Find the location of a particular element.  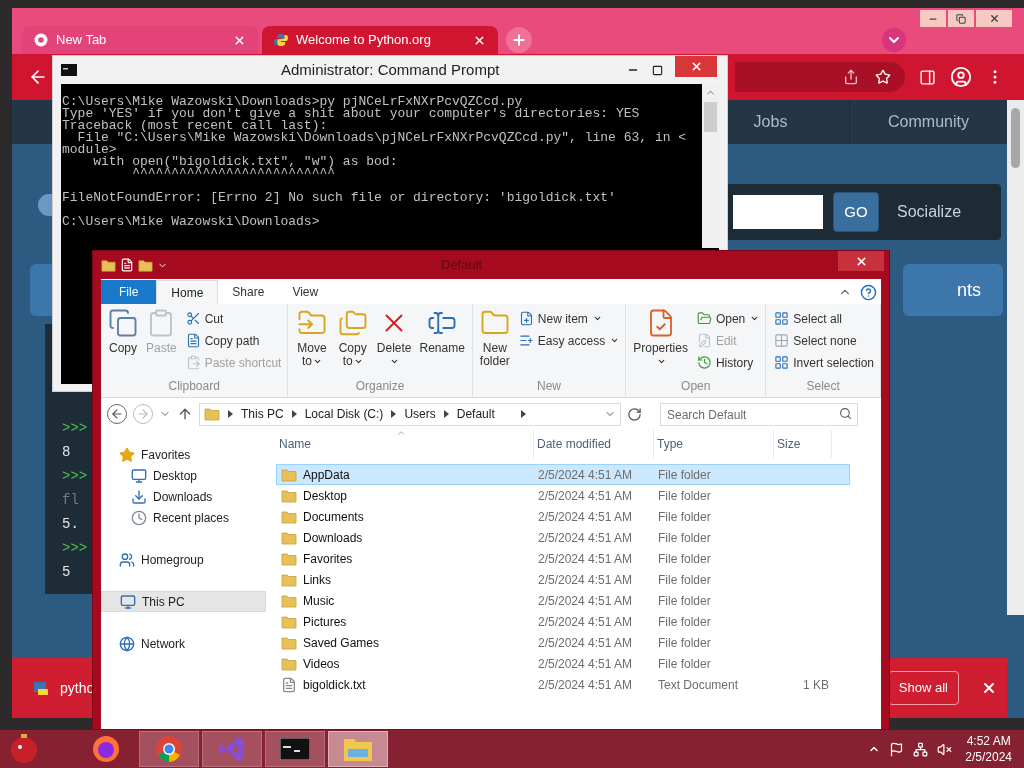

close-icon is located at coordinates (989, 688).